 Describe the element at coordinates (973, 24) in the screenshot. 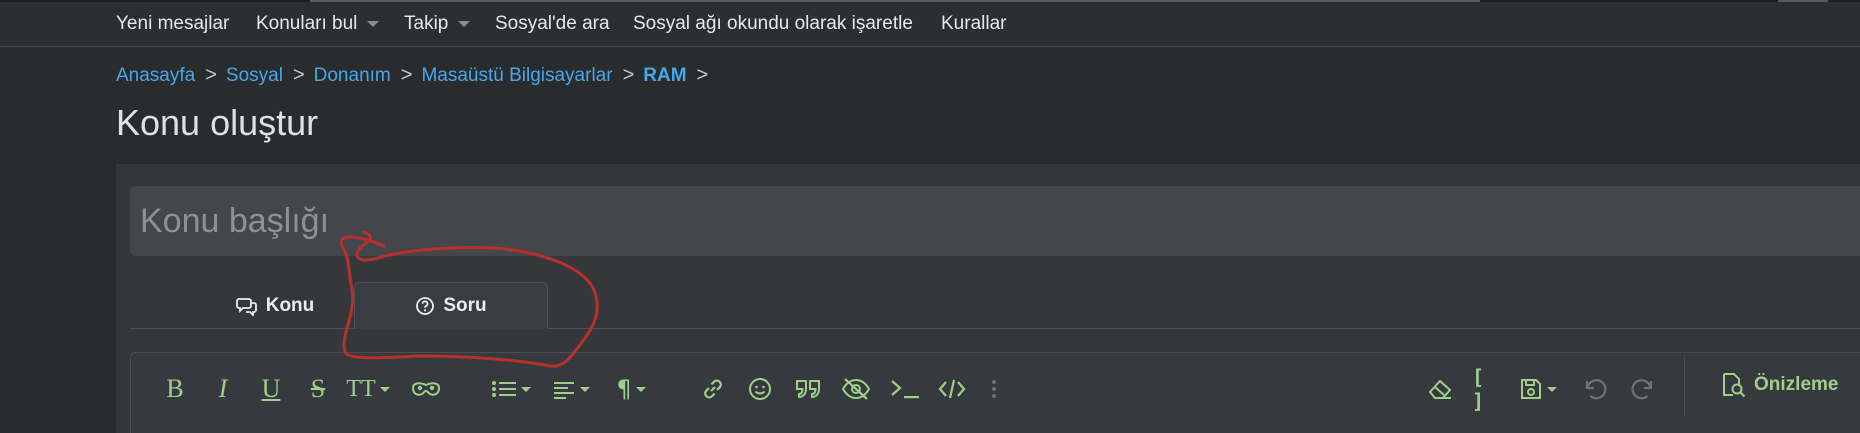

I see `nav-rules: Kurallar` at that location.